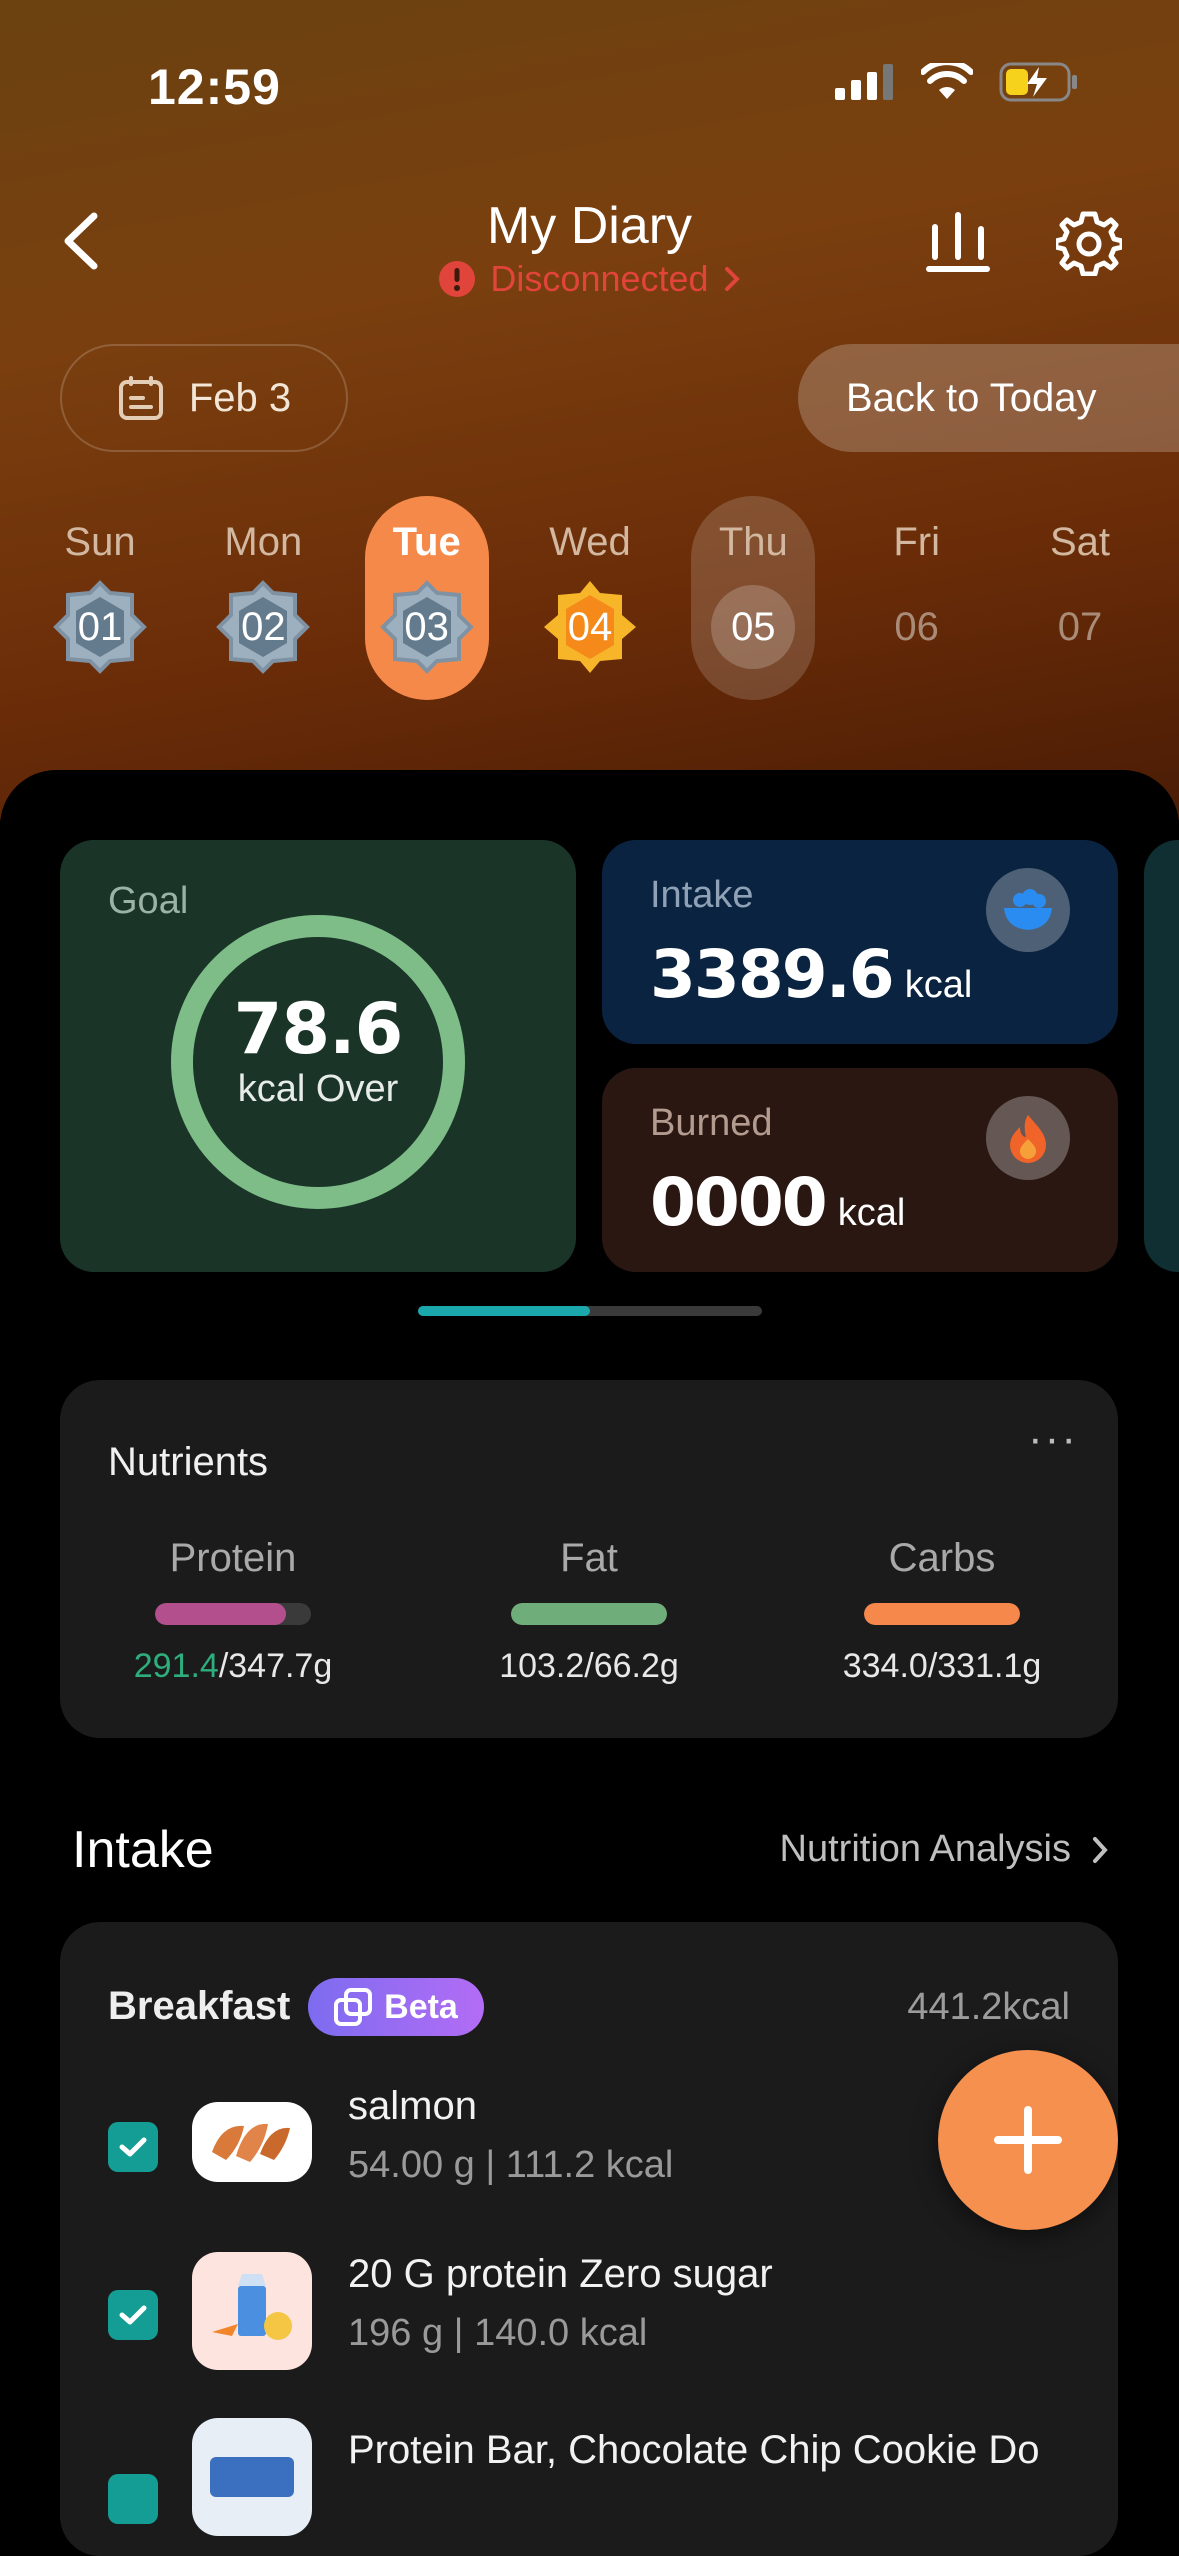 The height and width of the screenshot is (2556, 1179). I want to click on burned-label: Burned, so click(711, 1123).